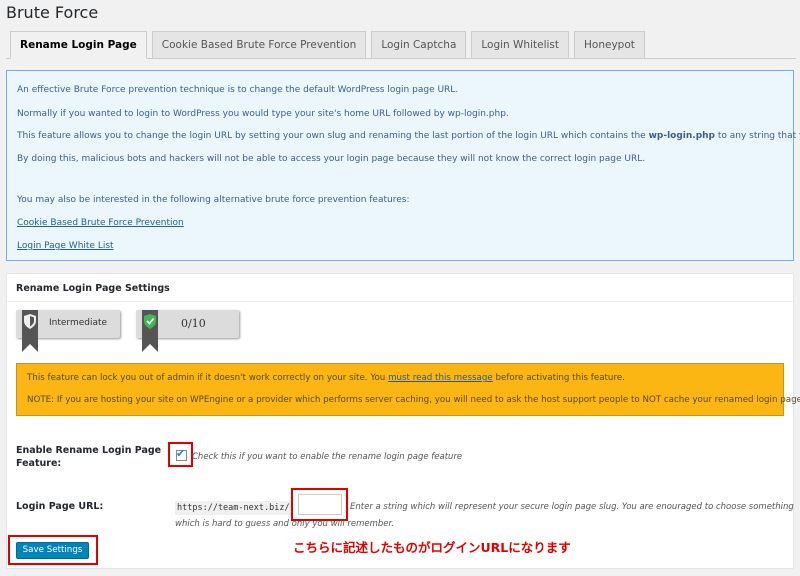 This screenshot has width=800, height=576. What do you see at coordinates (419, 44) in the screenshot?
I see `tab-login-captcha: Login Captcha` at bounding box center [419, 44].